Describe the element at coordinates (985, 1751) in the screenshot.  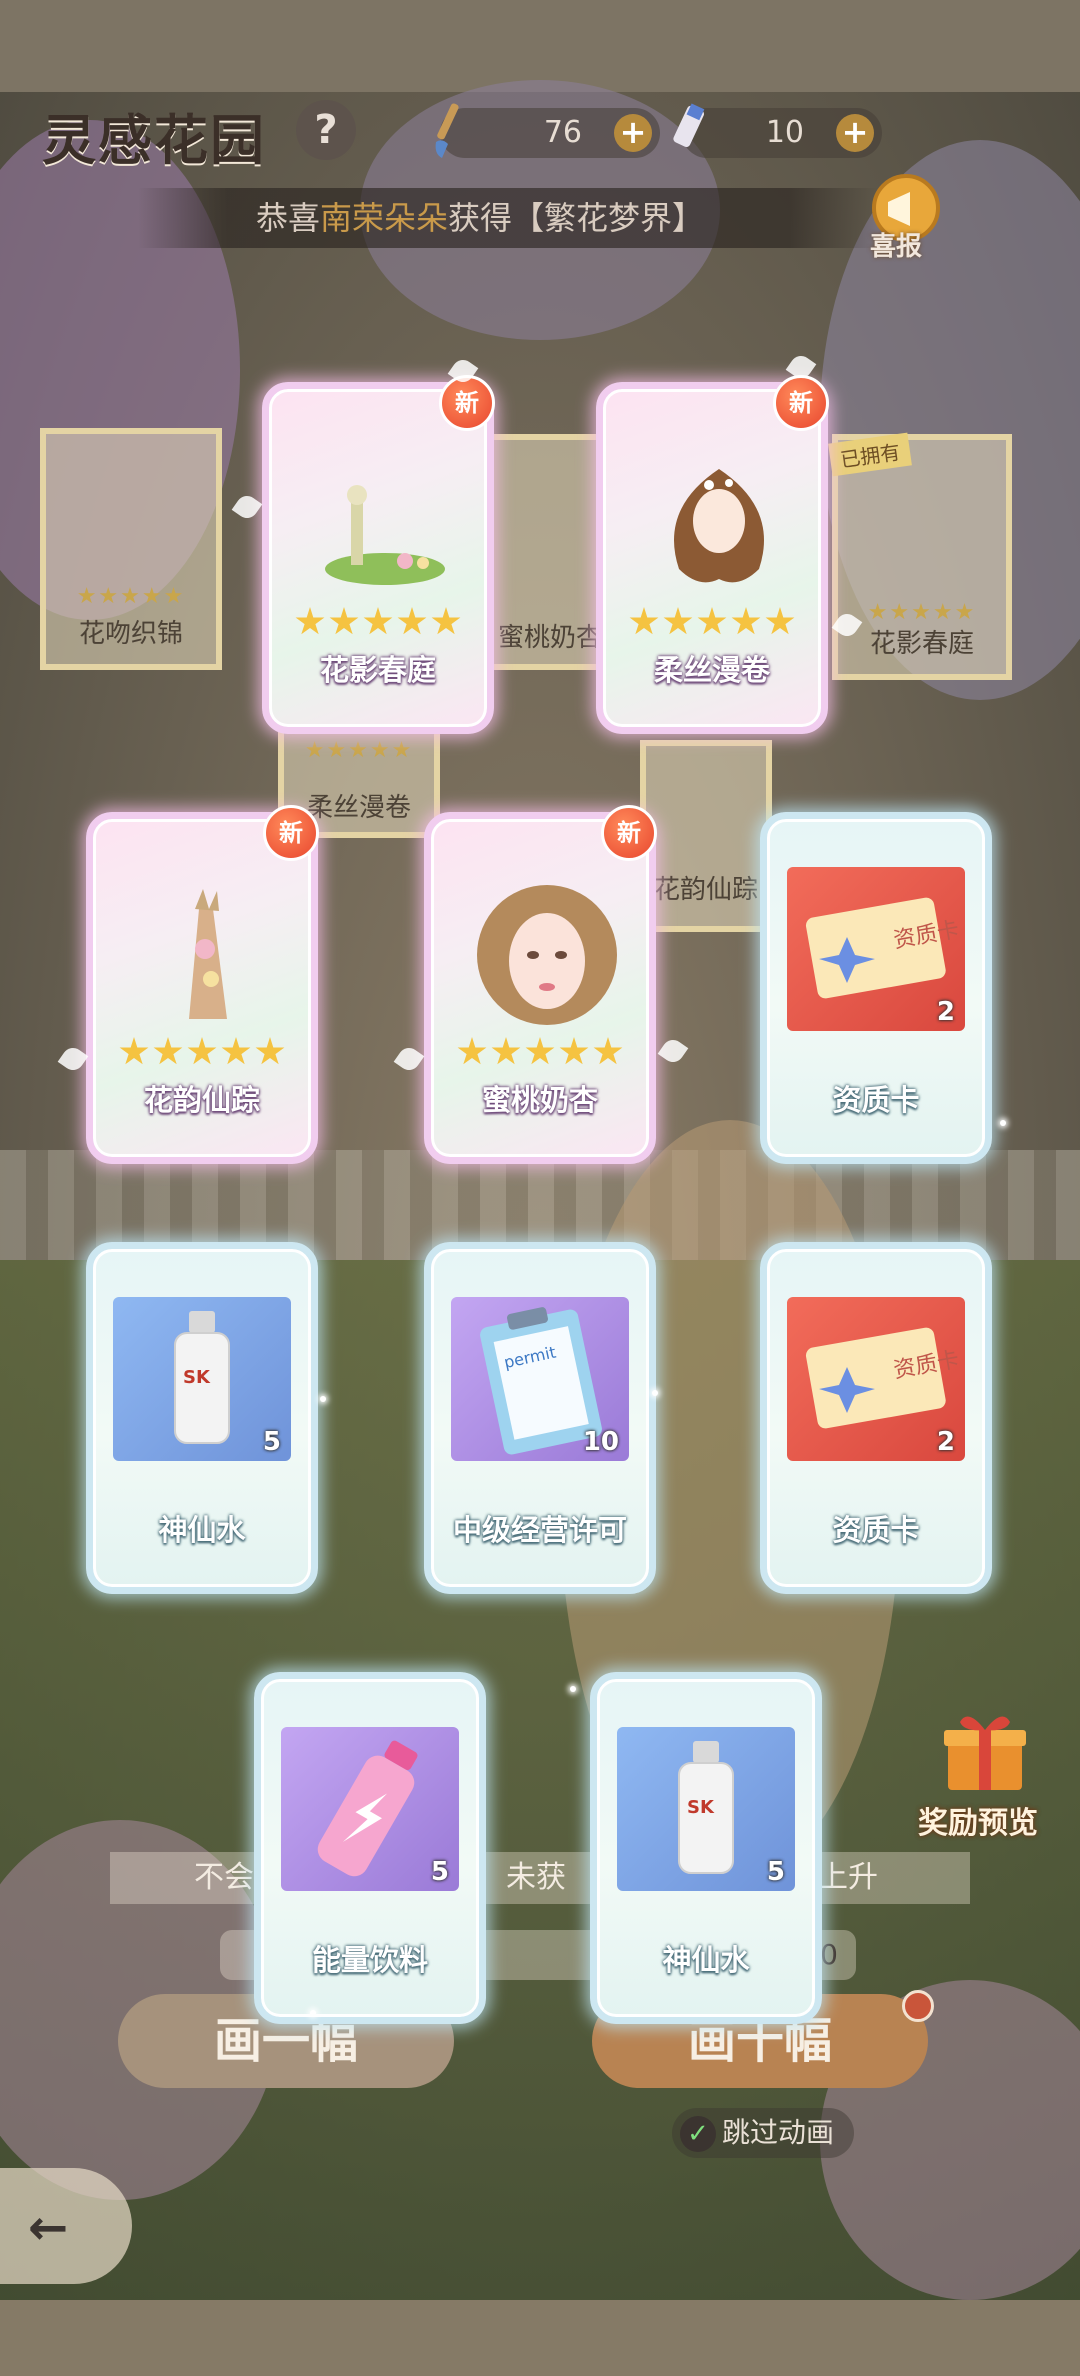
I see `gift-icon` at that location.